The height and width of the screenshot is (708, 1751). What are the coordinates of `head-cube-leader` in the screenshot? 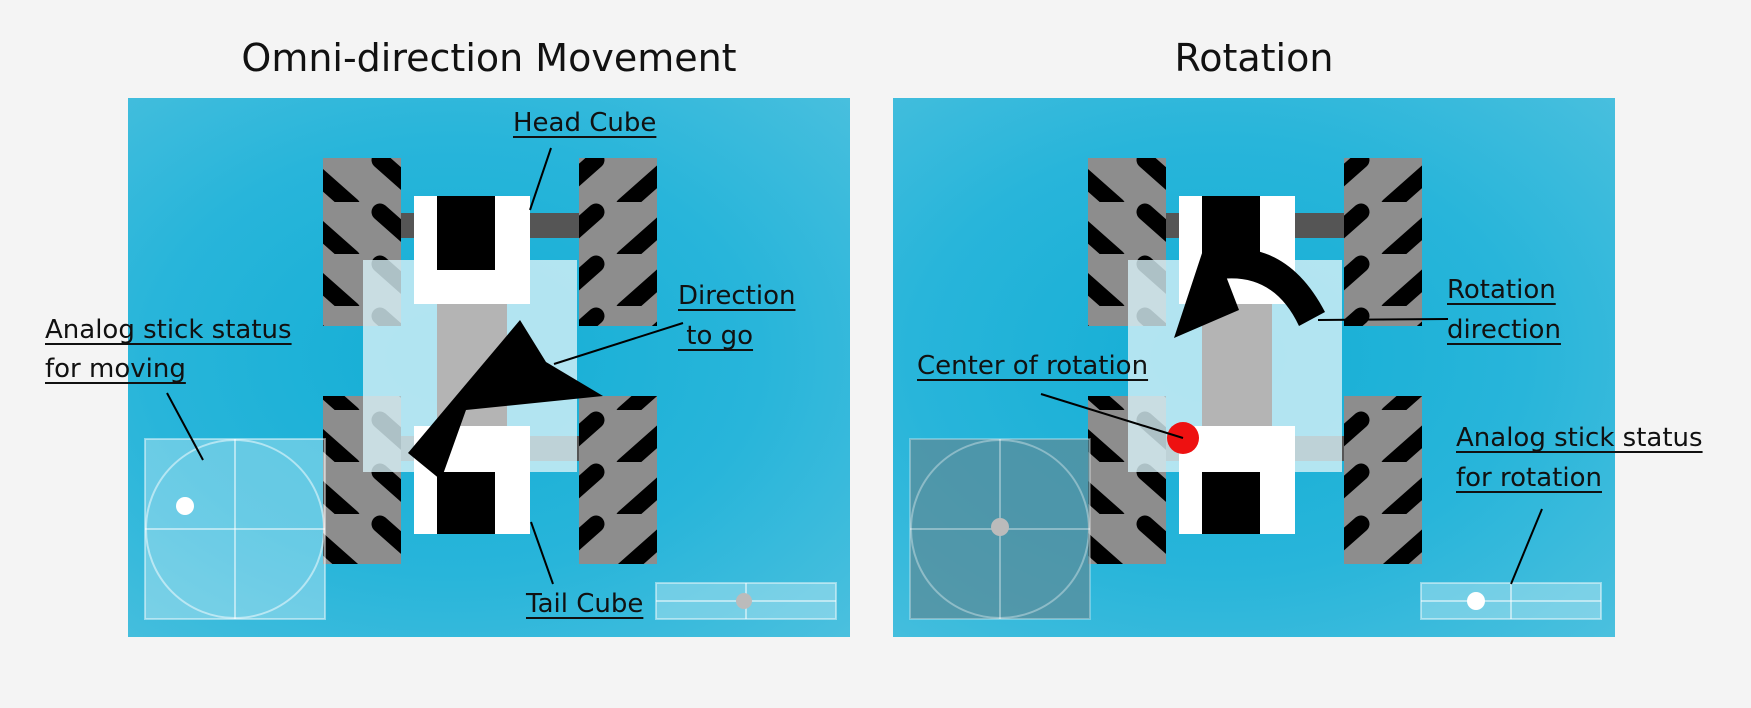 It's located at (540, 179).